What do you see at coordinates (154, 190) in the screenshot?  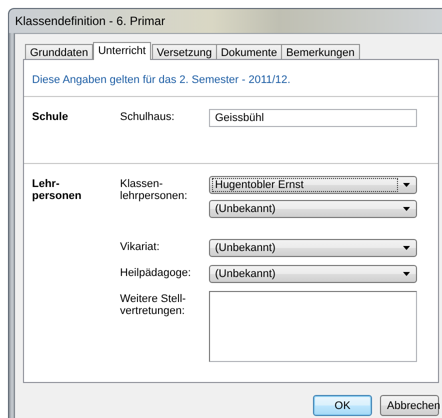 I see `field-label: Klassen- lehrpersonen:` at bounding box center [154, 190].